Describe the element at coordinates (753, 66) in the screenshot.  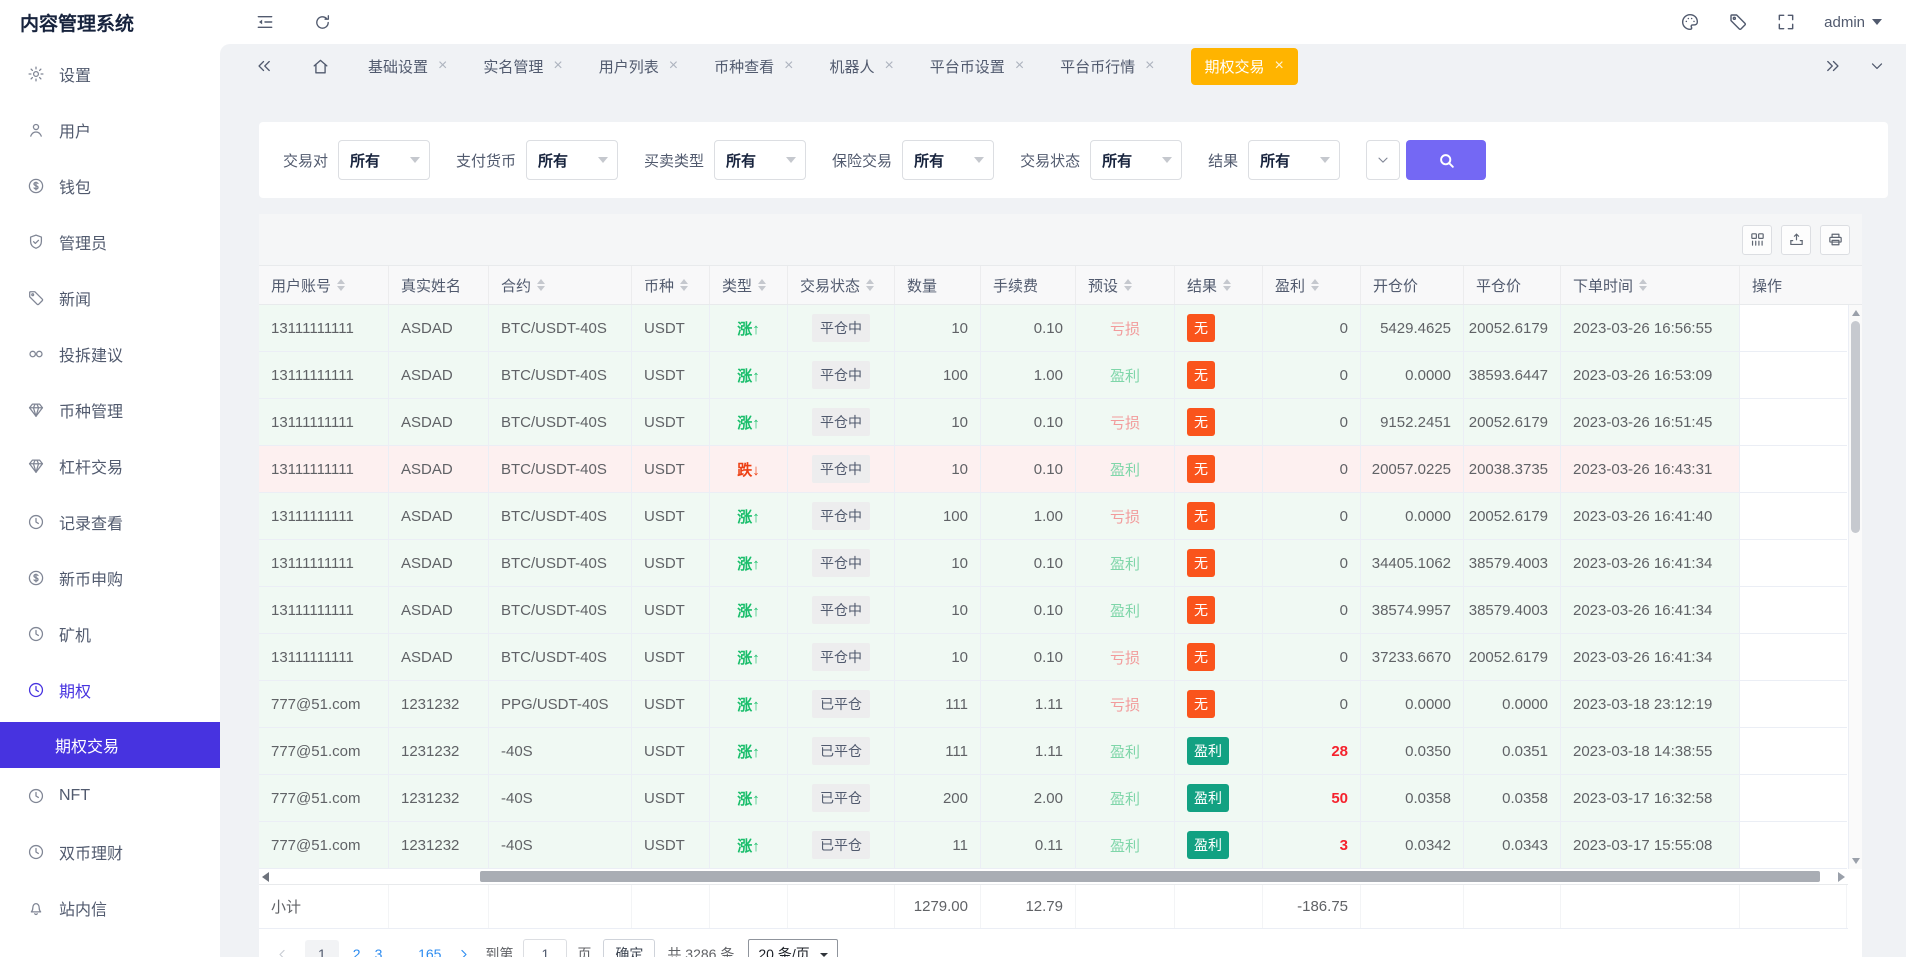
I see `tab-coin-view: 币种查看` at that location.